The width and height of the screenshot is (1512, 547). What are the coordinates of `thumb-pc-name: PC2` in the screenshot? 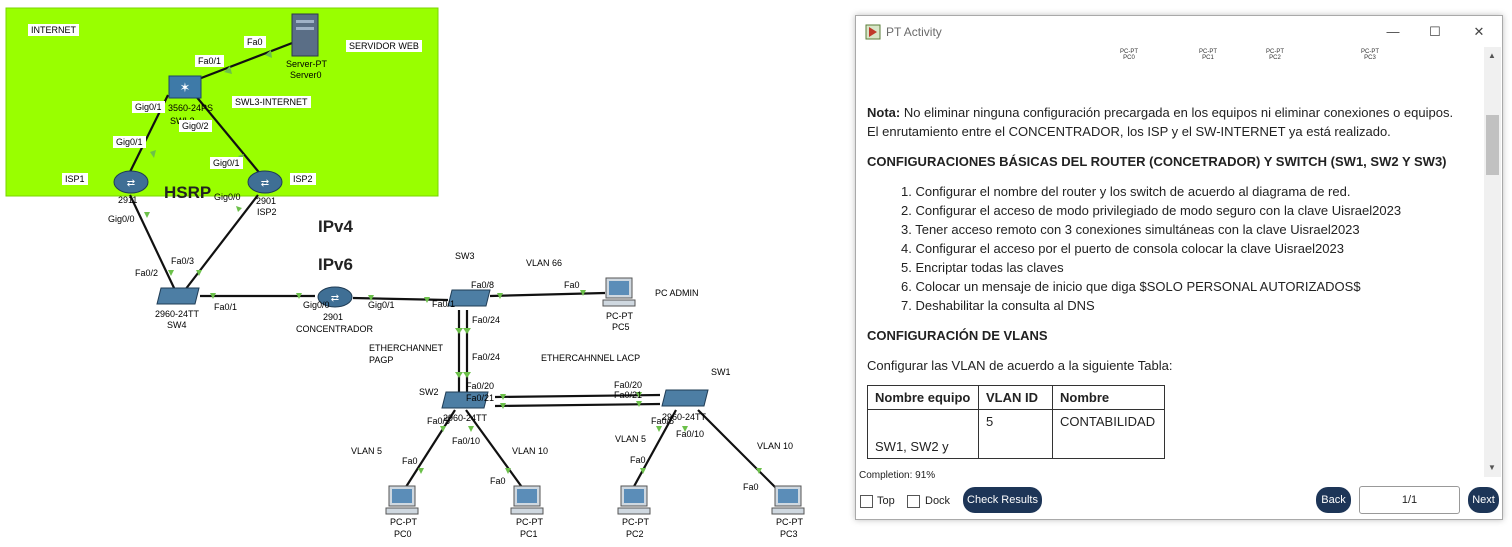 It's located at (1275, 58).